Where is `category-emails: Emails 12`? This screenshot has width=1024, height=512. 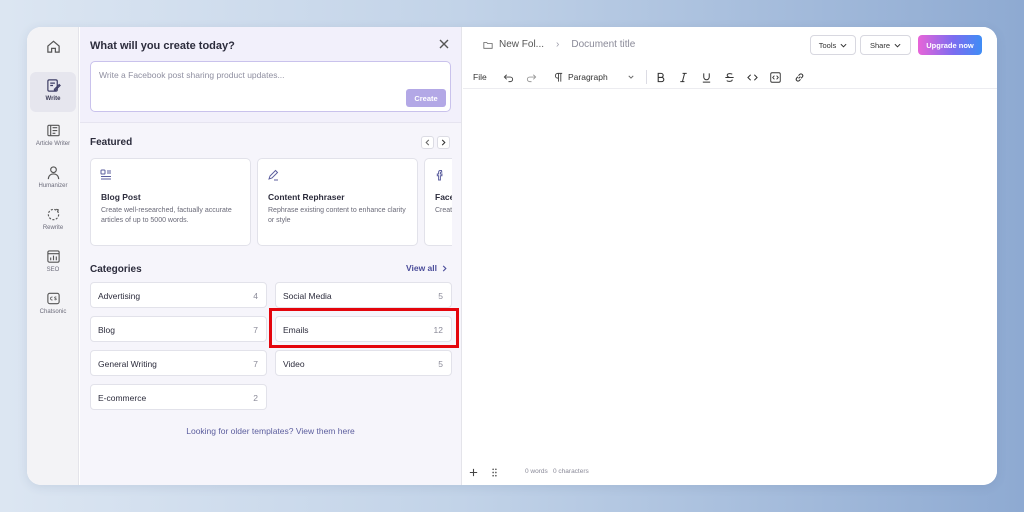 category-emails: Emails 12 is located at coordinates (363, 329).